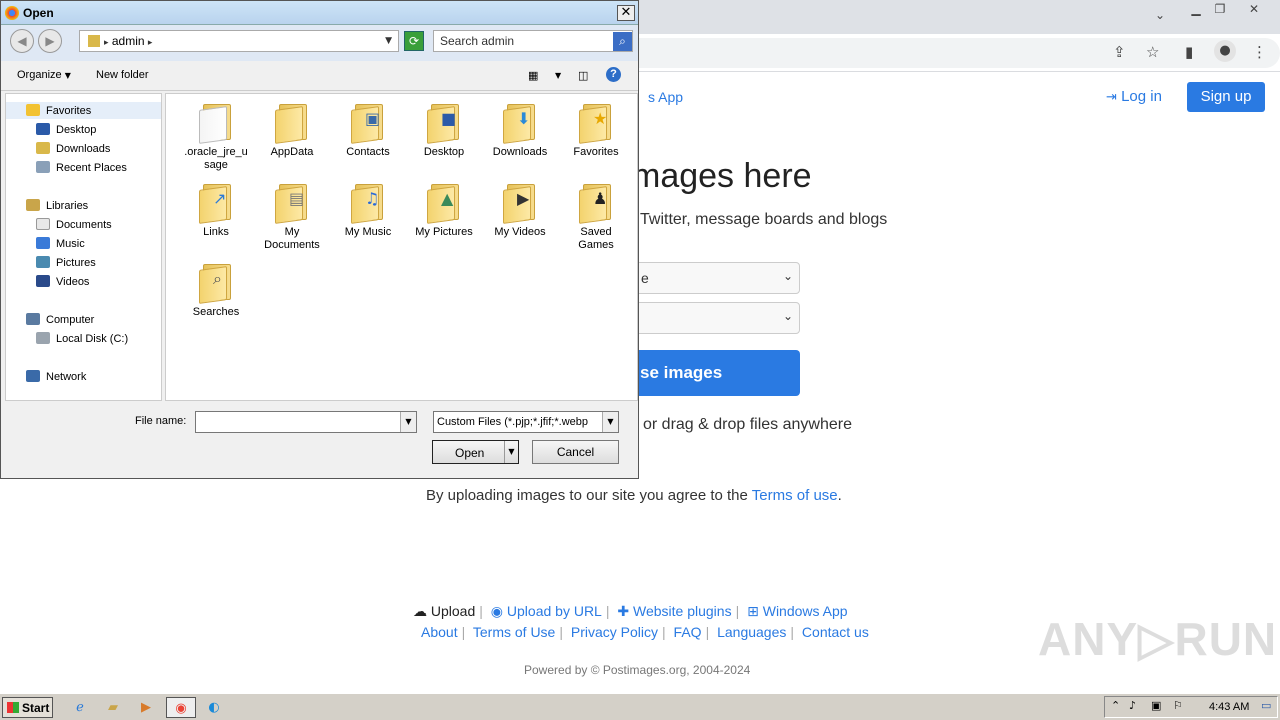 Image resolution: width=1280 pixels, height=720 pixels. Describe the element at coordinates (73, 148) in the screenshot. I see `nav-downloads: Downloads` at that location.